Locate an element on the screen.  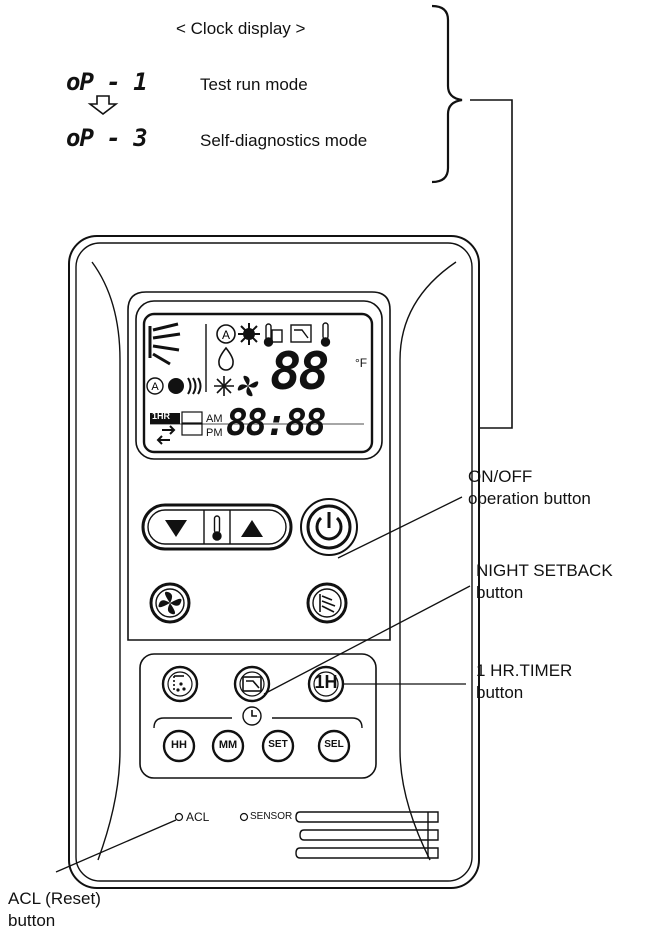
hh-button: HH is located at coordinates (179, 745).